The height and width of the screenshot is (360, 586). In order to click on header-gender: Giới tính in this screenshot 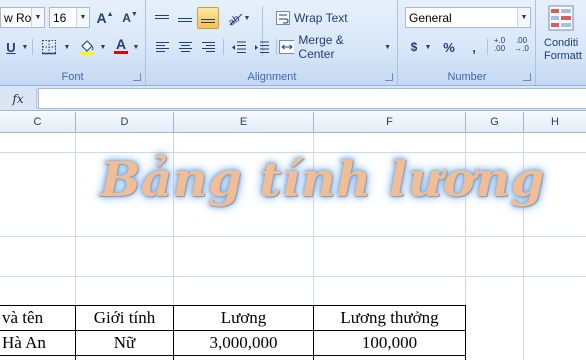, I will do `click(124, 317)`.